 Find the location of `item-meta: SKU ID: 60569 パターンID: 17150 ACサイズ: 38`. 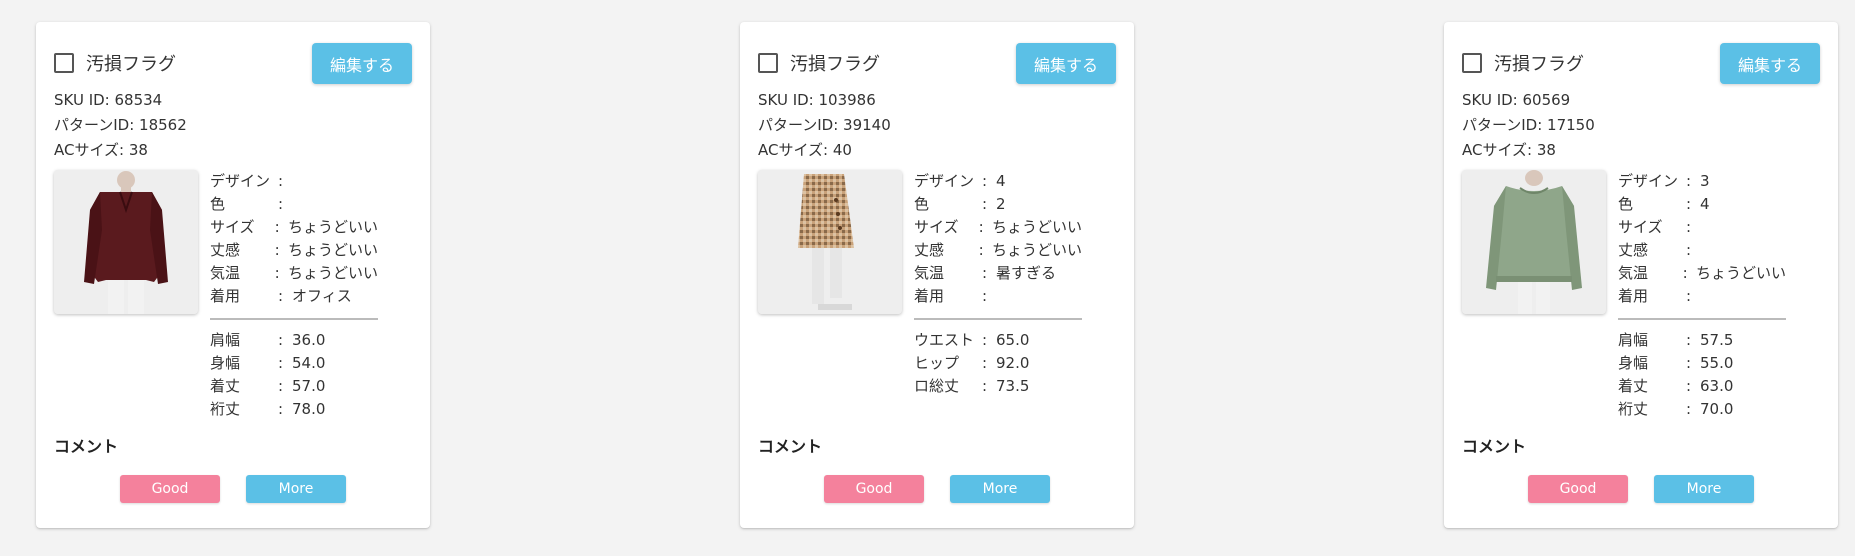

item-meta: SKU ID: 60569 パターンID: 17150 ACサイズ: 38 is located at coordinates (1528, 125).